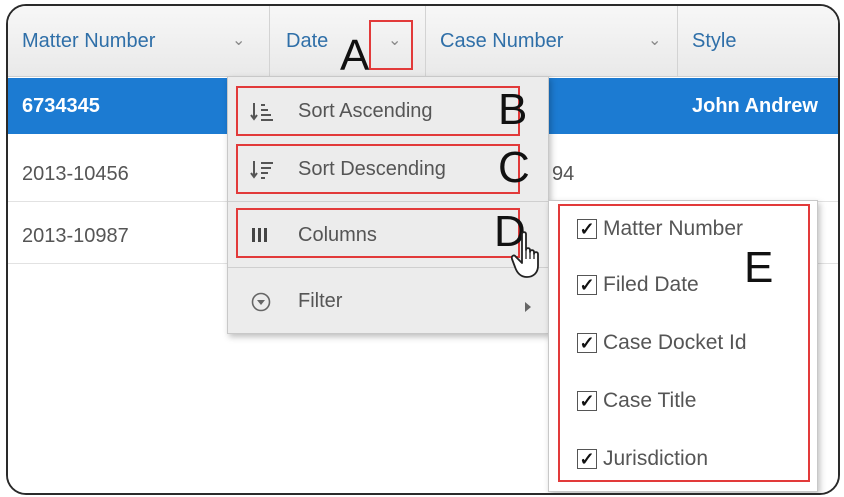 This screenshot has height=497, width=844. I want to click on menu-item-filter: Filter, so click(388, 301).